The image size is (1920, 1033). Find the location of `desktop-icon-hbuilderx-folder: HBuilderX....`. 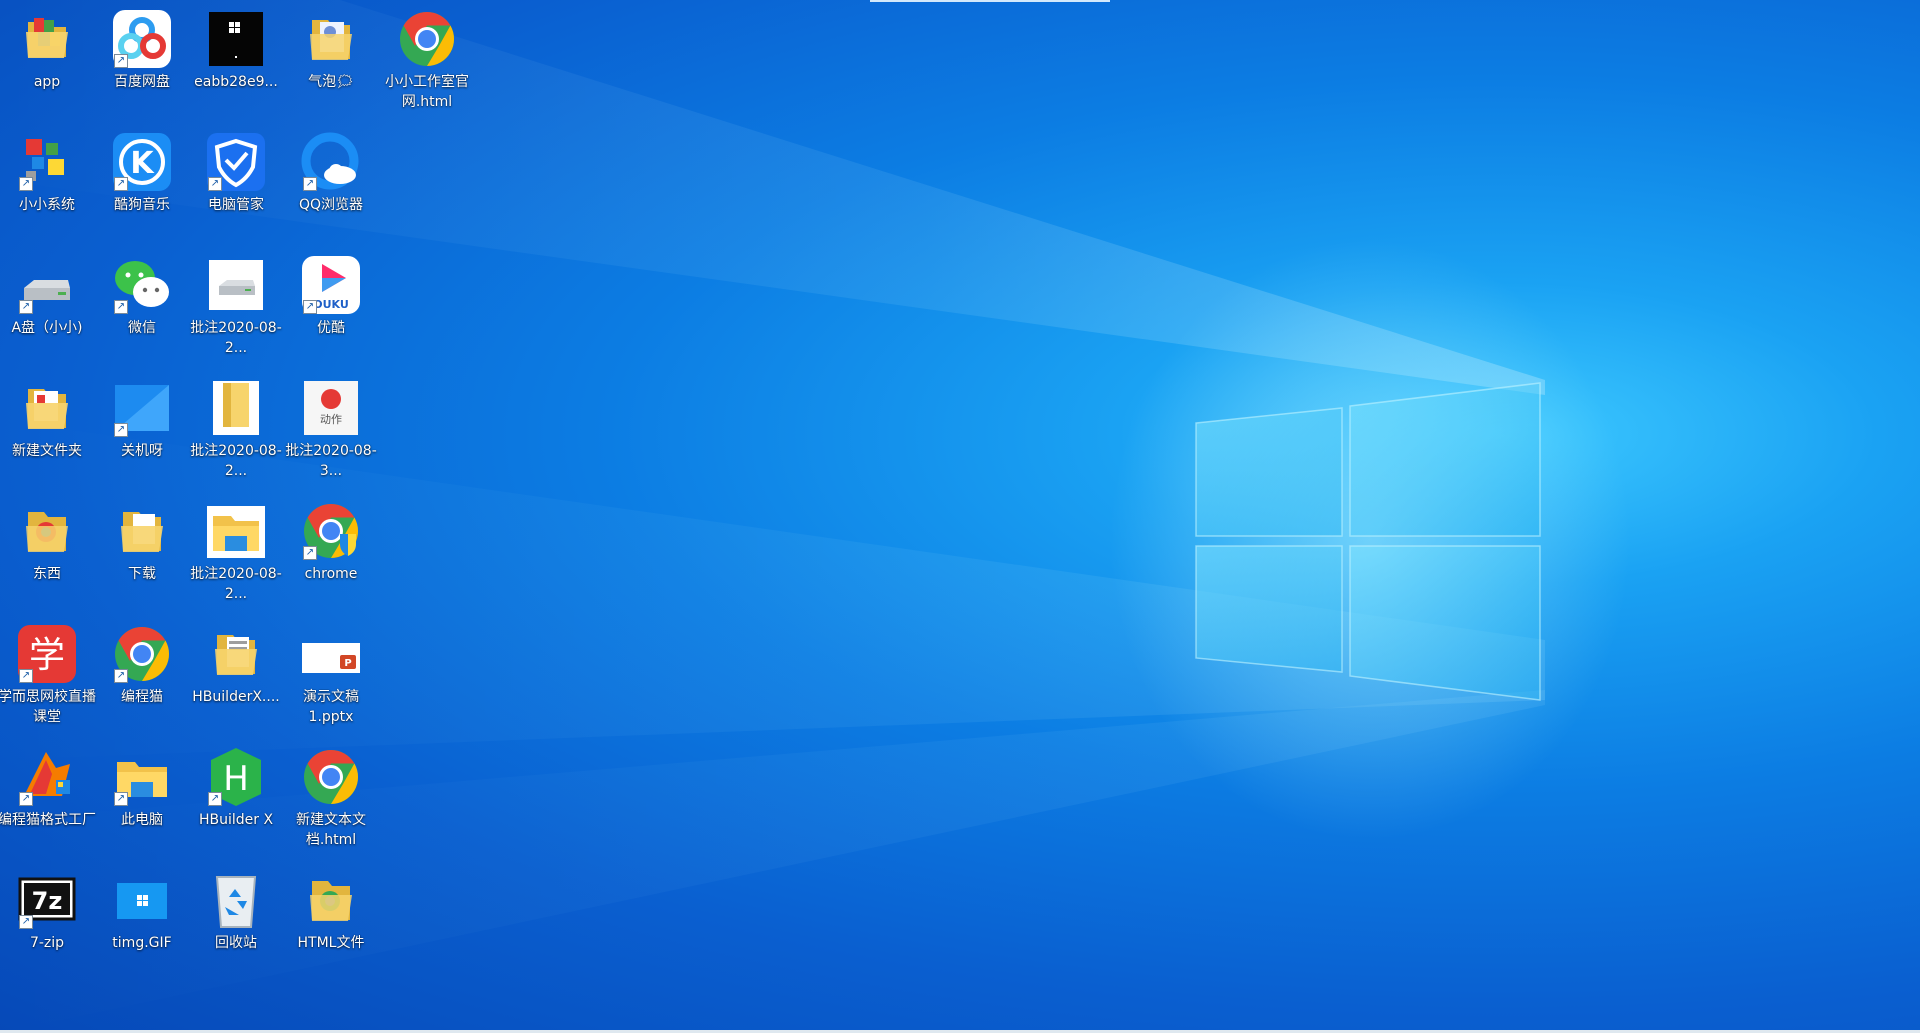

desktop-icon-hbuilderx-folder: HBuilderX.... is located at coordinates (236, 665).